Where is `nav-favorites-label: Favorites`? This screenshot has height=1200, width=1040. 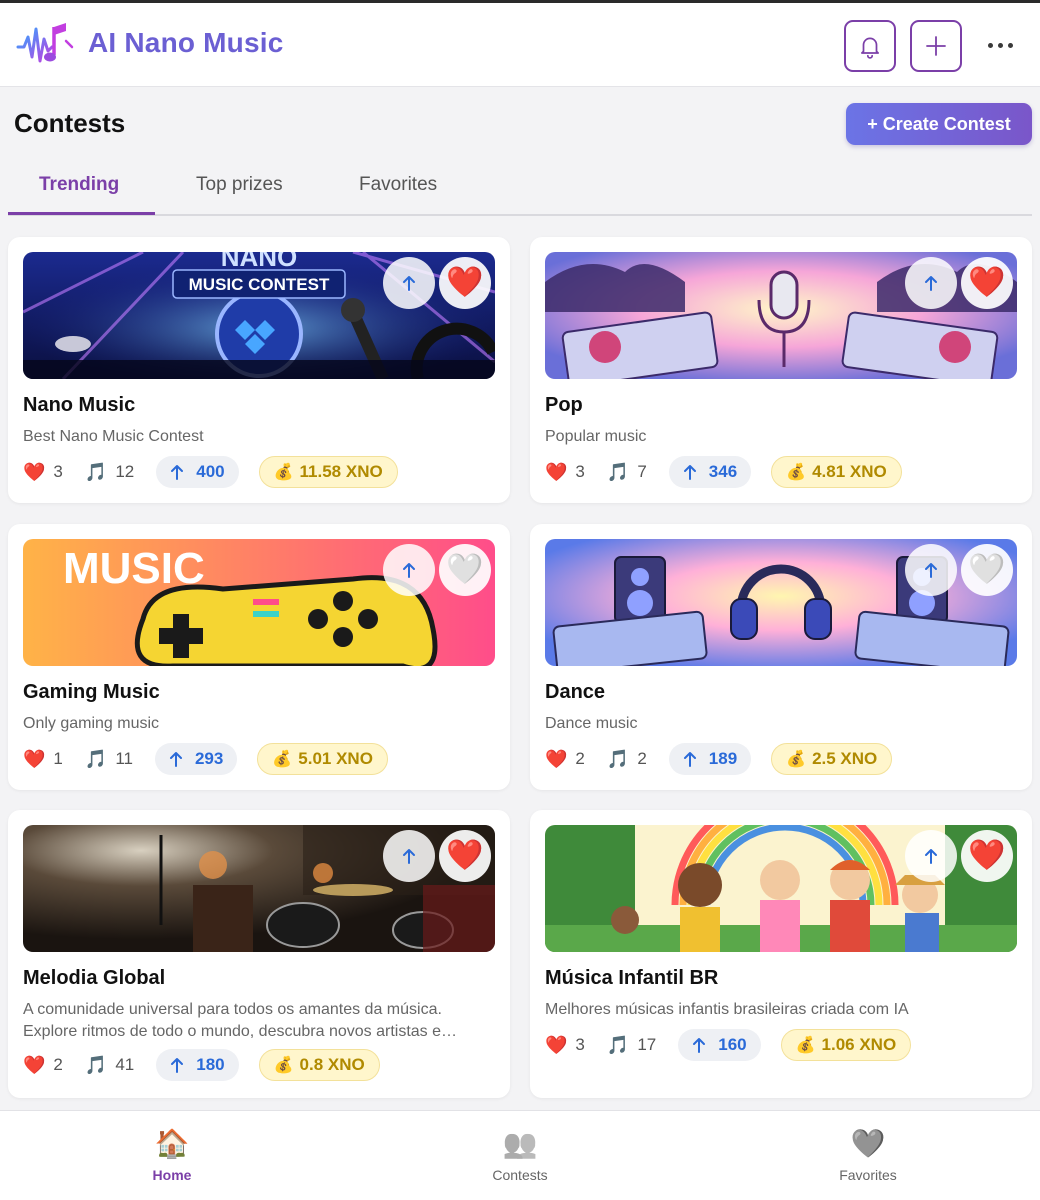 nav-favorites-label: Favorites is located at coordinates (868, 1175).